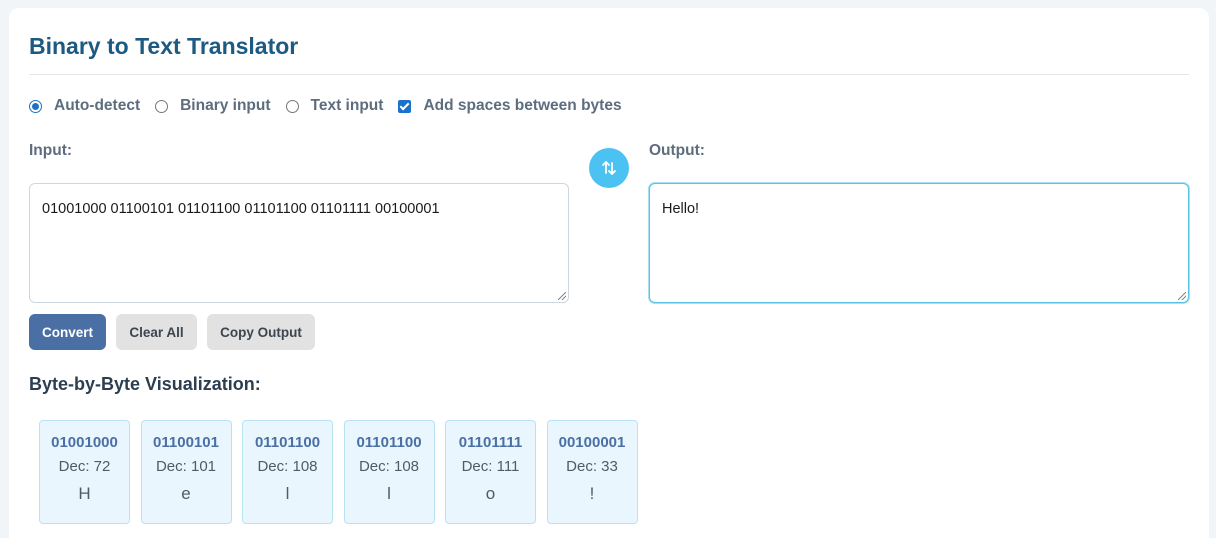  What do you see at coordinates (225, 105) in the screenshot?
I see `option-label: Binary input` at bounding box center [225, 105].